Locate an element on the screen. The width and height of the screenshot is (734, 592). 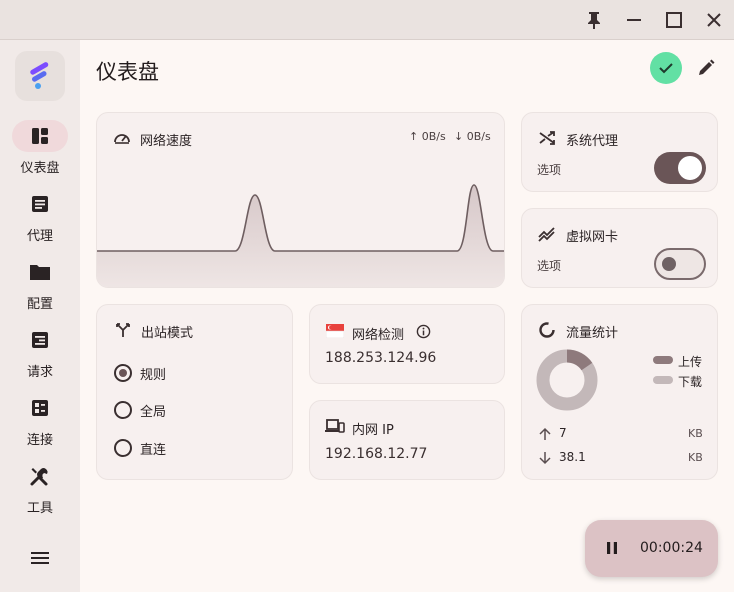
check-icon is located at coordinates (666, 68).